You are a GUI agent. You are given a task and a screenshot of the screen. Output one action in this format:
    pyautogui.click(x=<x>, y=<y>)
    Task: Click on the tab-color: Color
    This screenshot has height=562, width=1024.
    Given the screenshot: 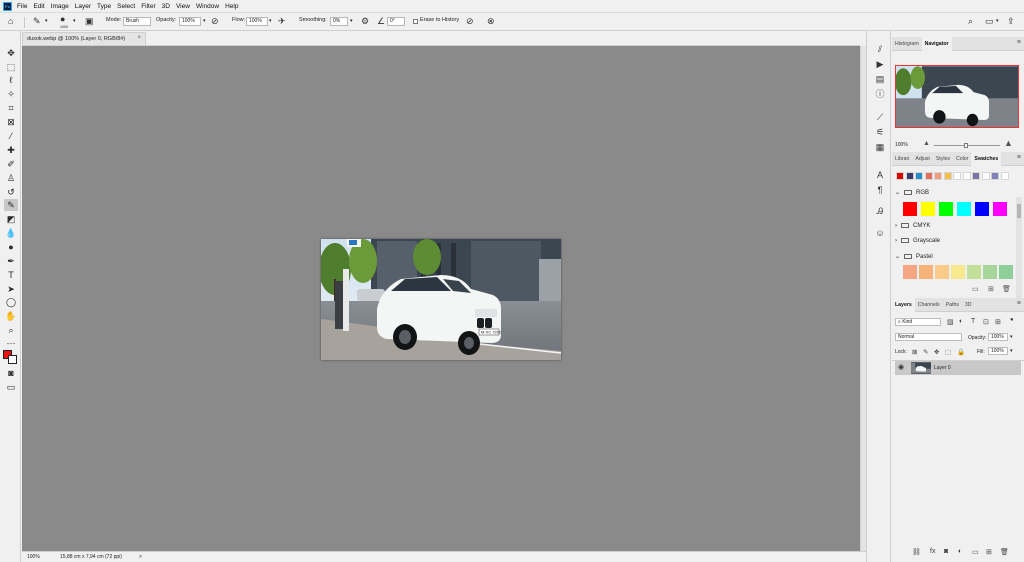 What is the action you would take?
    pyautogui.click(x=962, y=159)
    